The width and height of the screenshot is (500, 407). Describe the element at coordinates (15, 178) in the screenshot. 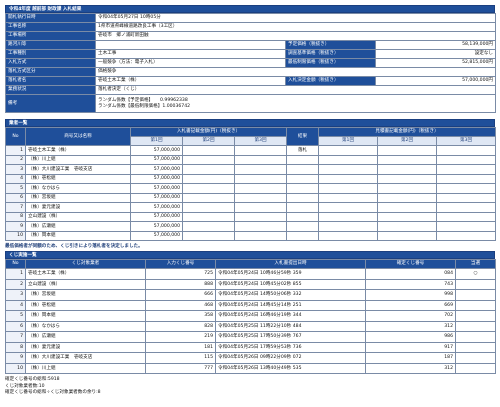

I see `bidder-no: 4` at that location.